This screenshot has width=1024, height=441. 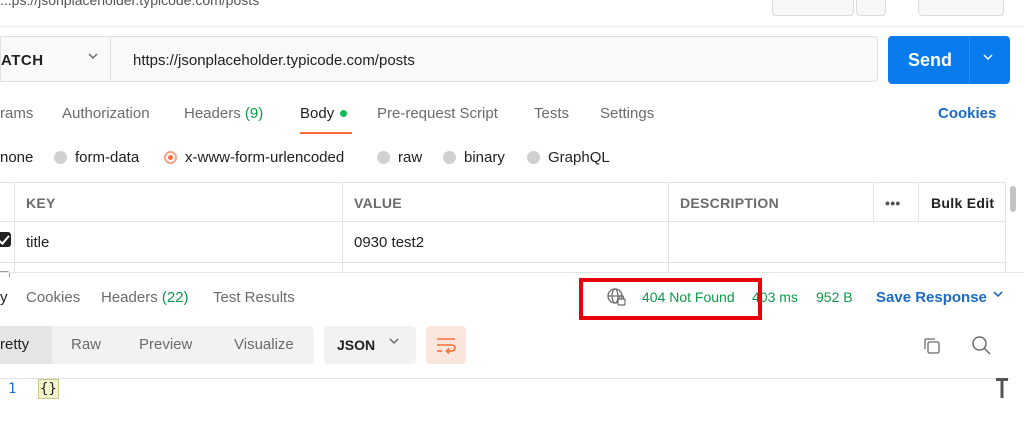 I want to click on view-mode-pretty: retty, so click(x=14, y=344).